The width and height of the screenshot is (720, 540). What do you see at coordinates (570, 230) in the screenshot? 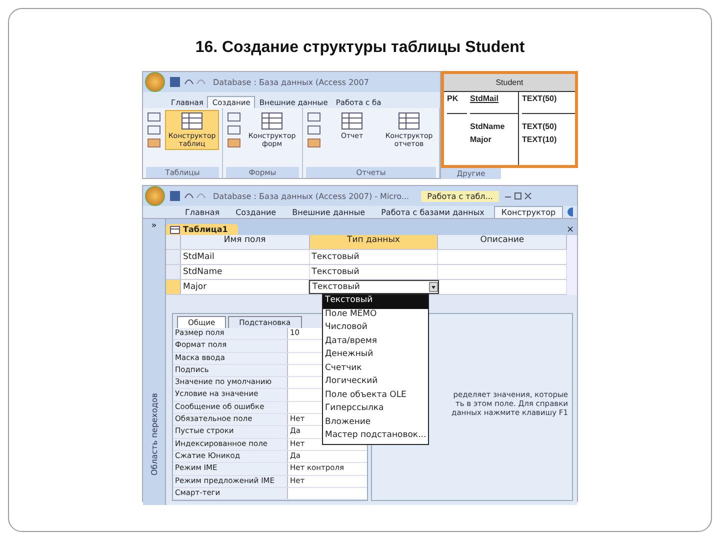
I see `close-button: ×` at bounding box center [570, 230].